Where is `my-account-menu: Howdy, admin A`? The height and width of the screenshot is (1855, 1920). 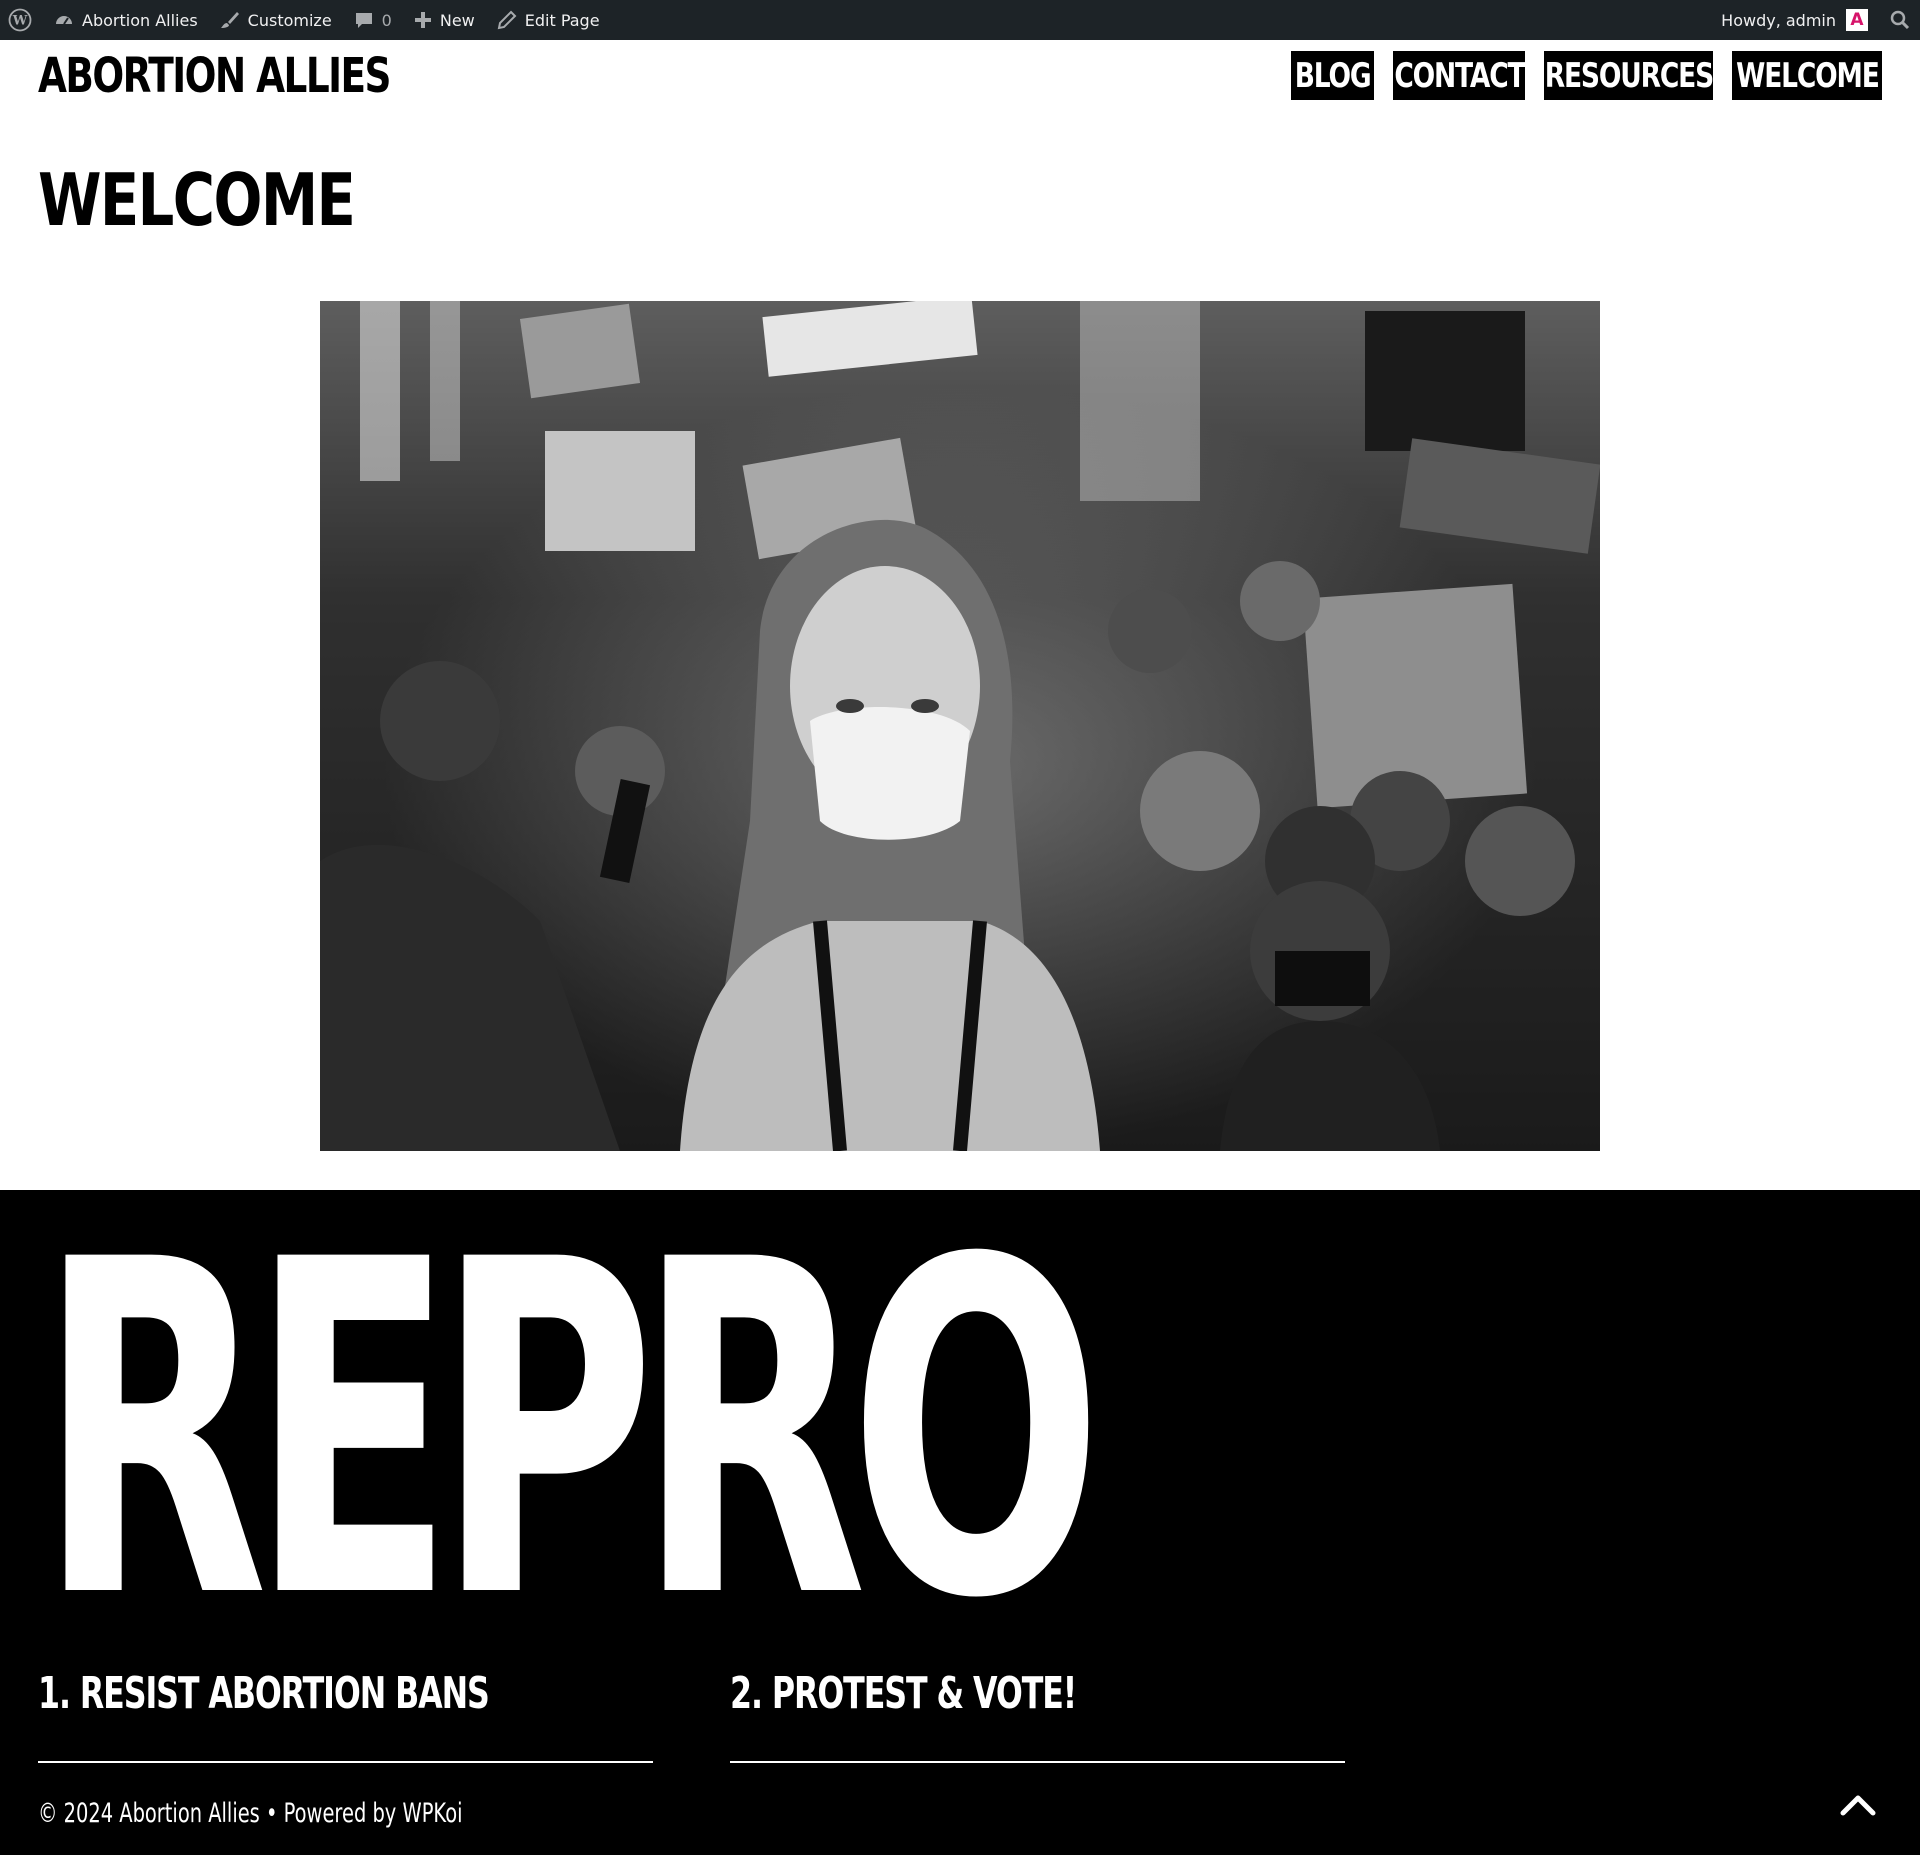 my-account-menu: Howdy, admin A is located at coordinates (1794, 20).